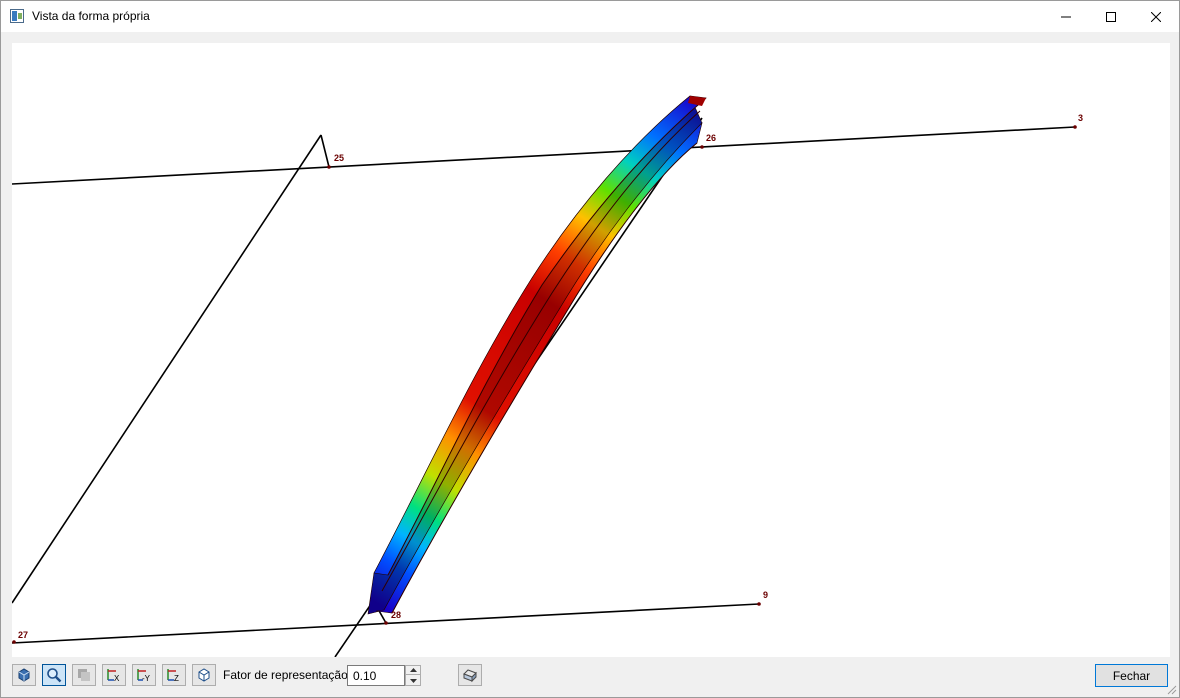 The width and height of the screenshot is (1180, 698). What do you see at coordinates (17, 16) in the screenshot?
I see `app-icon` at bounding box center [17, 16].